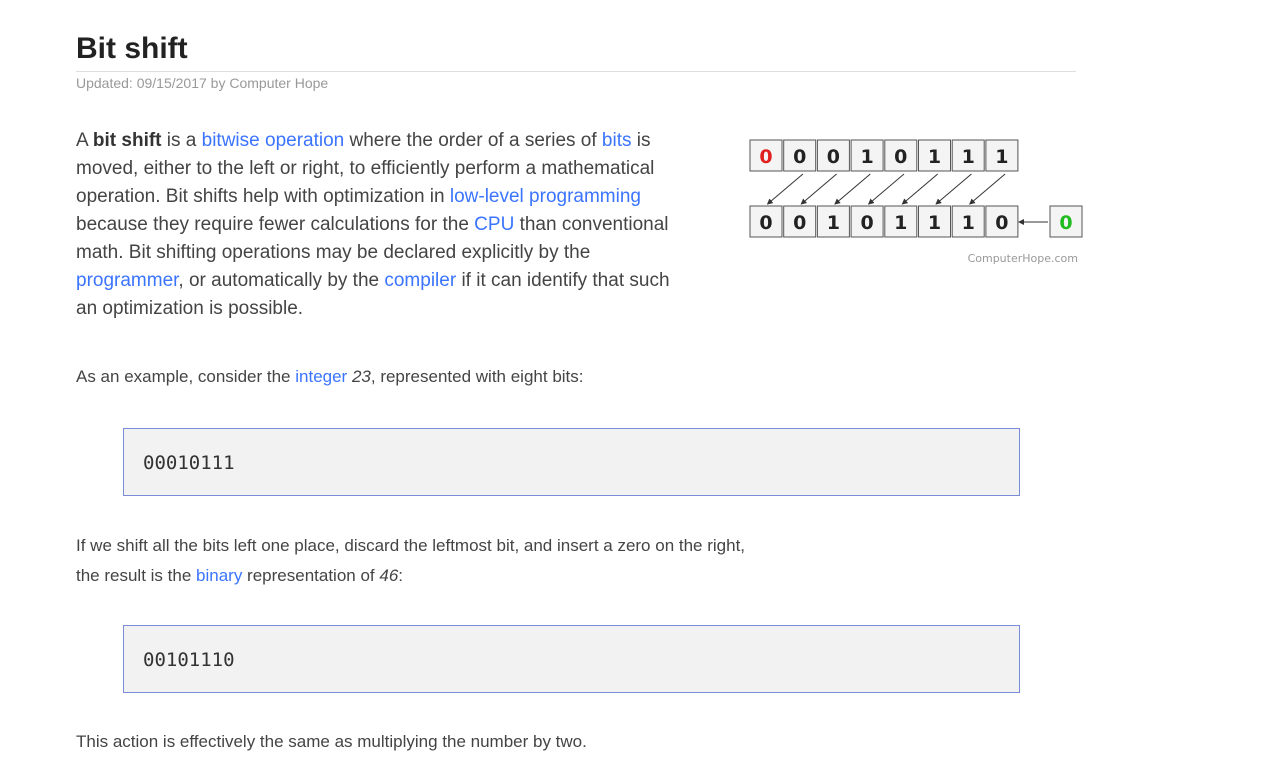 This screenshot has width=1276, height=768. Describe the element at coordinates (171, 83) in the screenshot. I see `meta-date: 09/15/2017` at that location.